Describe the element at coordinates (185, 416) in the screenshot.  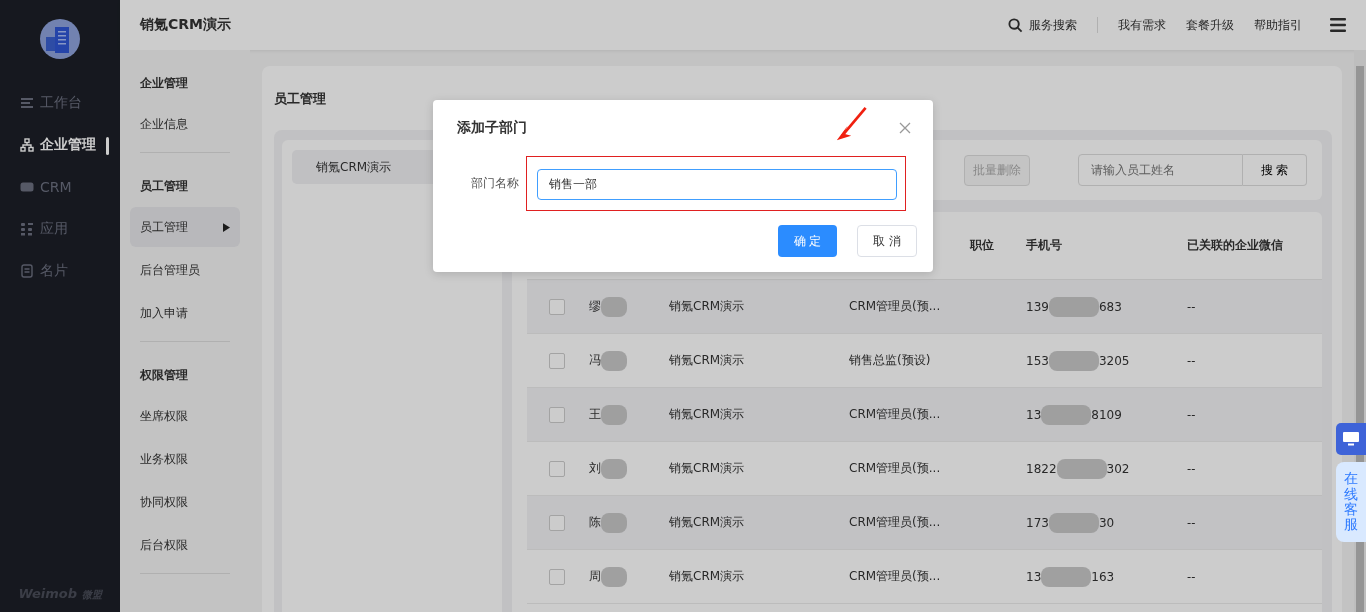
I see `submenu-item: 坐席权限` at that location.